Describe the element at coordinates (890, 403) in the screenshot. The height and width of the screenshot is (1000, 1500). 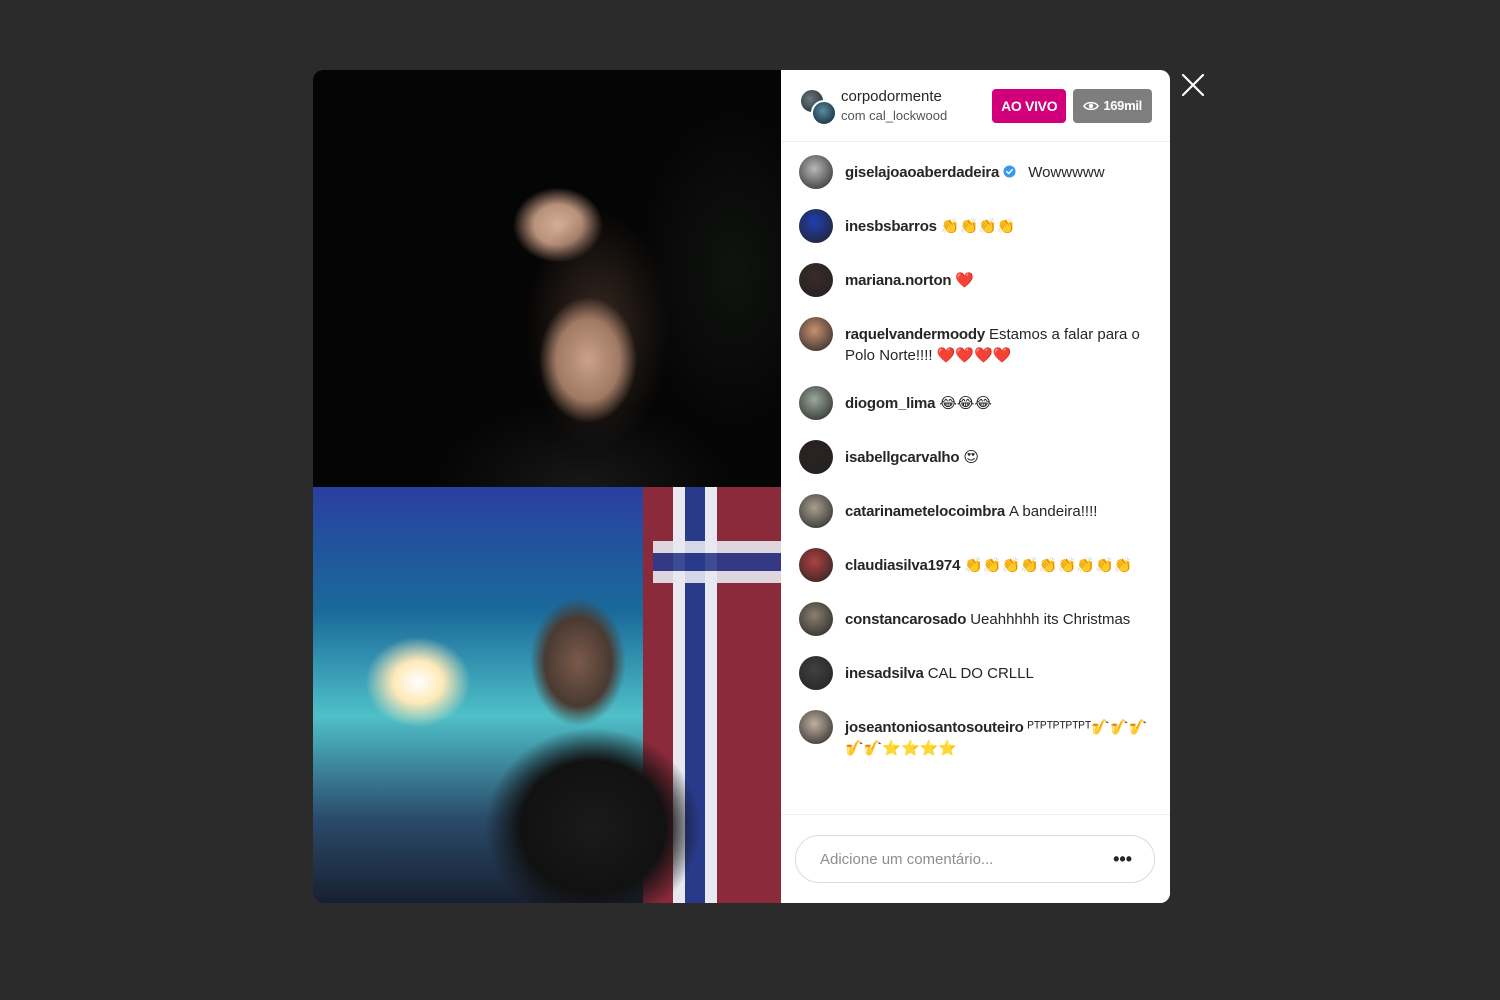
I see `comment-username: diogom_lima` at that location.